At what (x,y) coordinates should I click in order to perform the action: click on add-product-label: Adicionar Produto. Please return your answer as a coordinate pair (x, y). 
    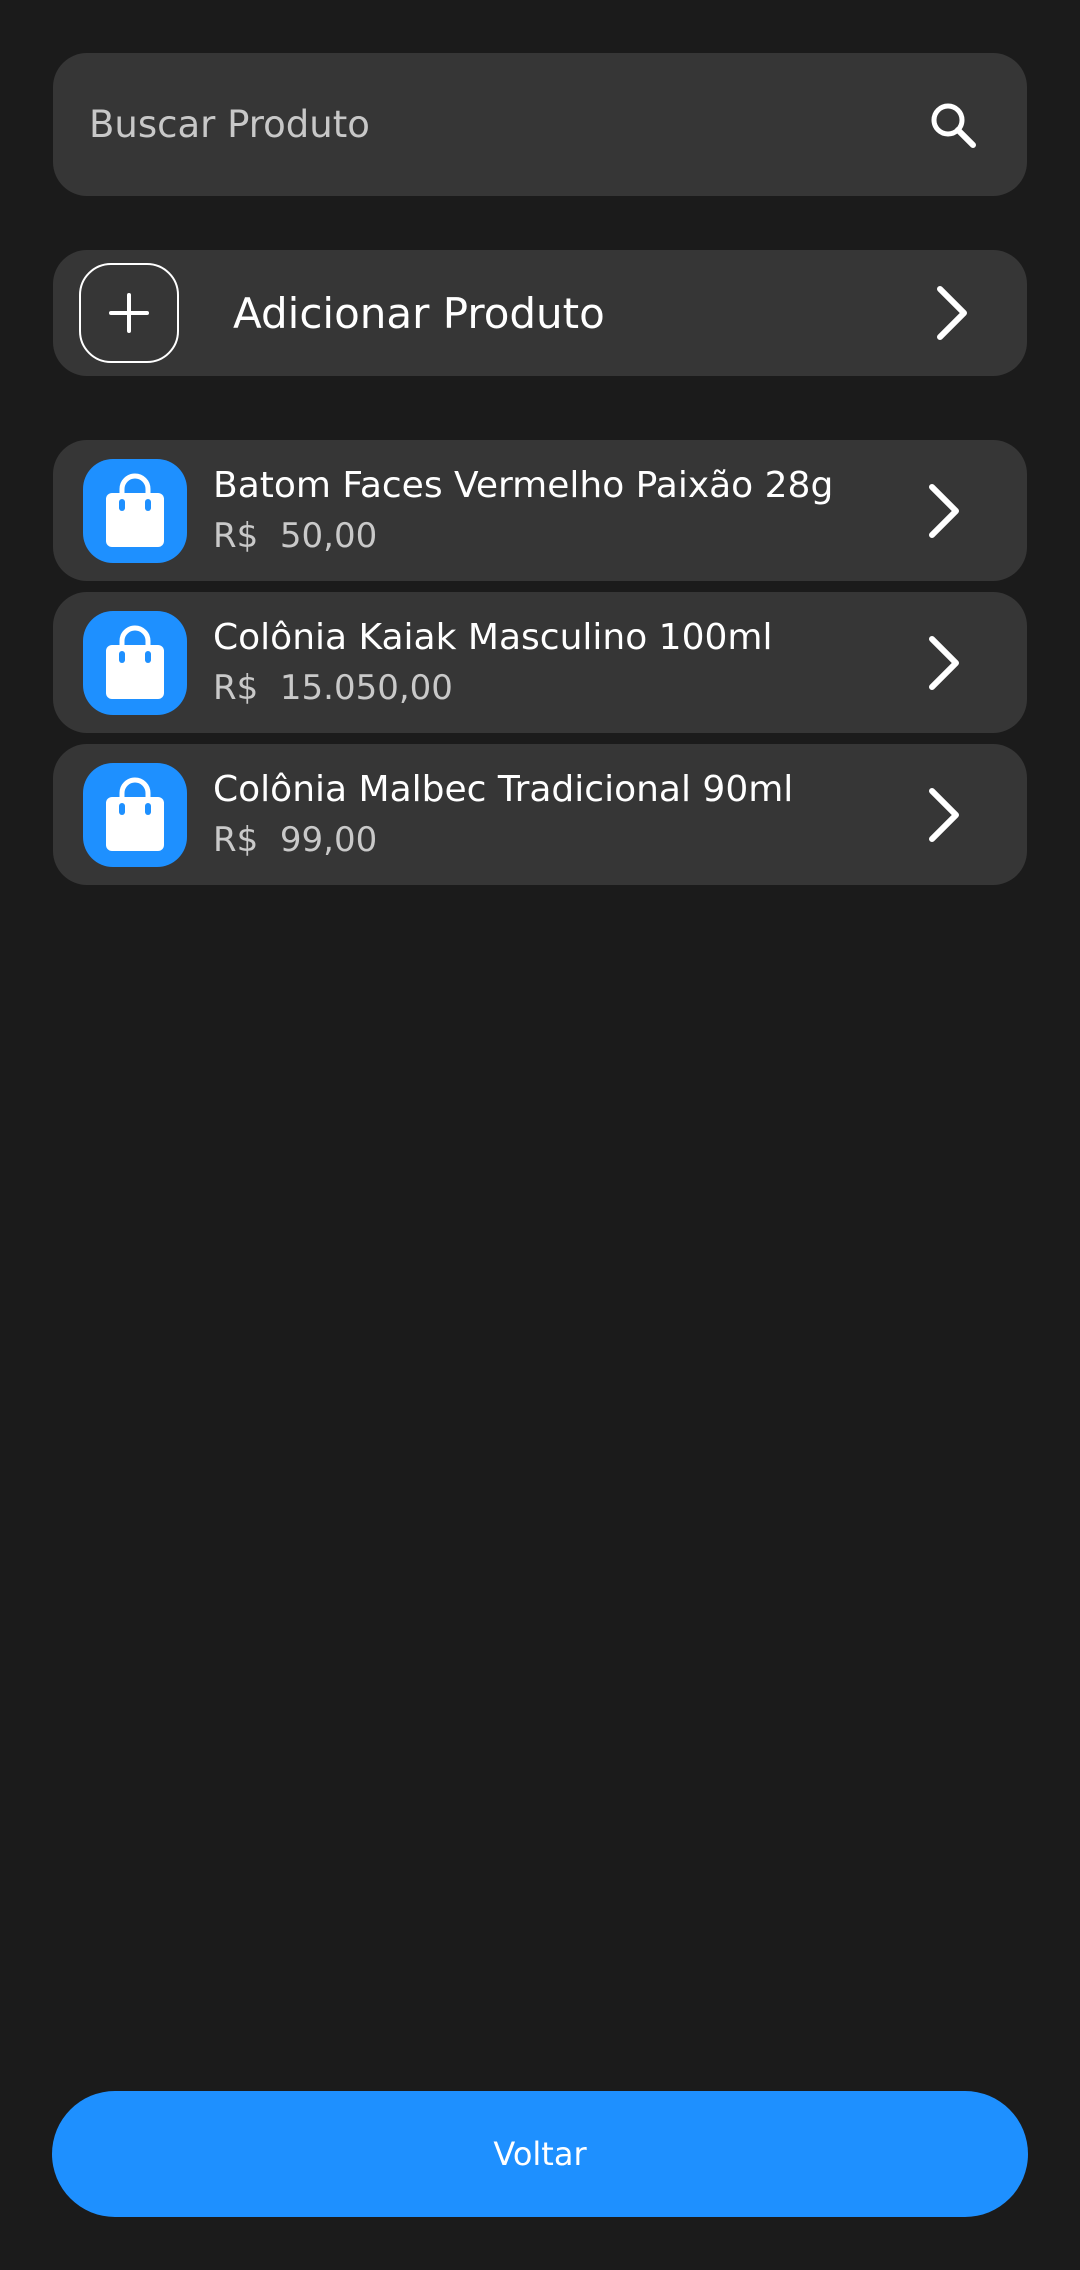
    Looking at the image, I should click on (419, 313).